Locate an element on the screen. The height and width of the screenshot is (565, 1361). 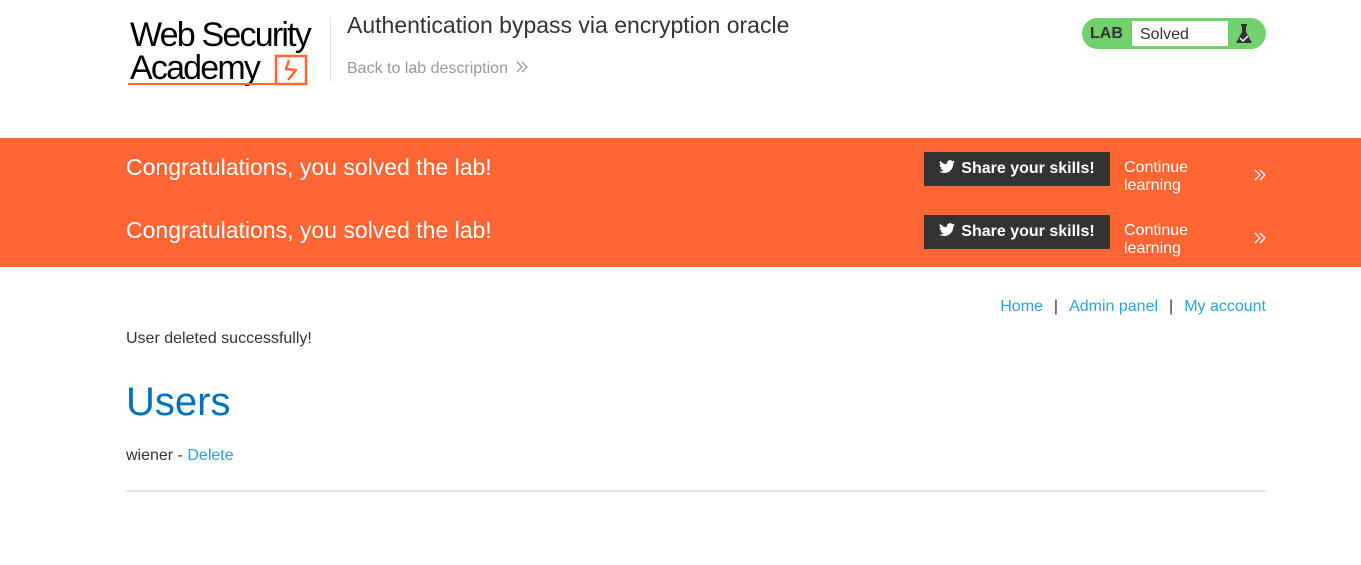
lab-badge: LAB is located at coordinates (1106, 33).